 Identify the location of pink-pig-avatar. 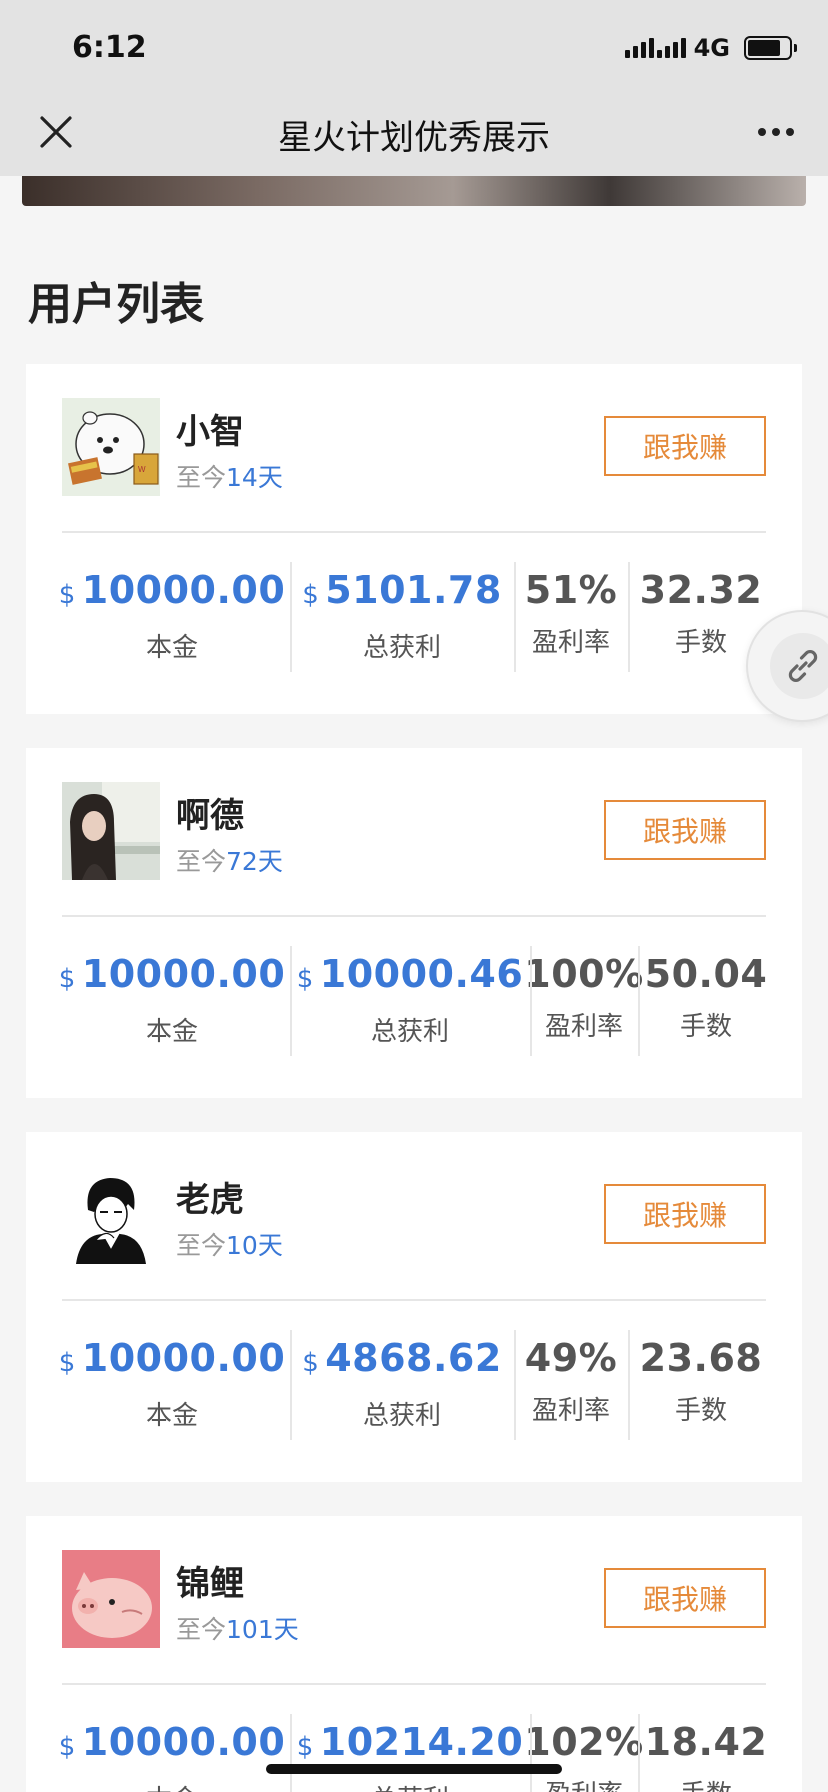
(111, 1599).